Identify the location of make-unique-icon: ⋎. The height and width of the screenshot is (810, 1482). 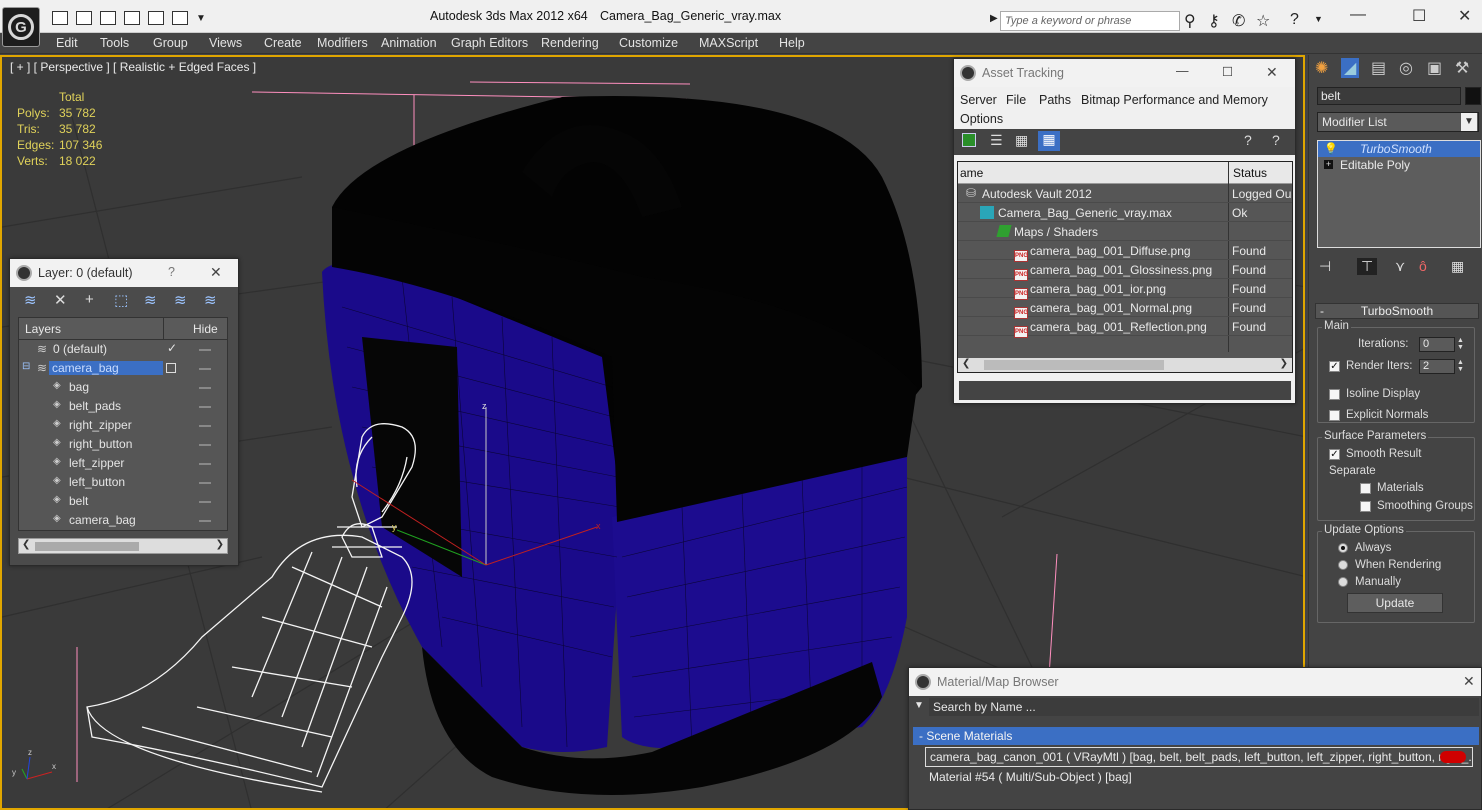
(1400, 266).